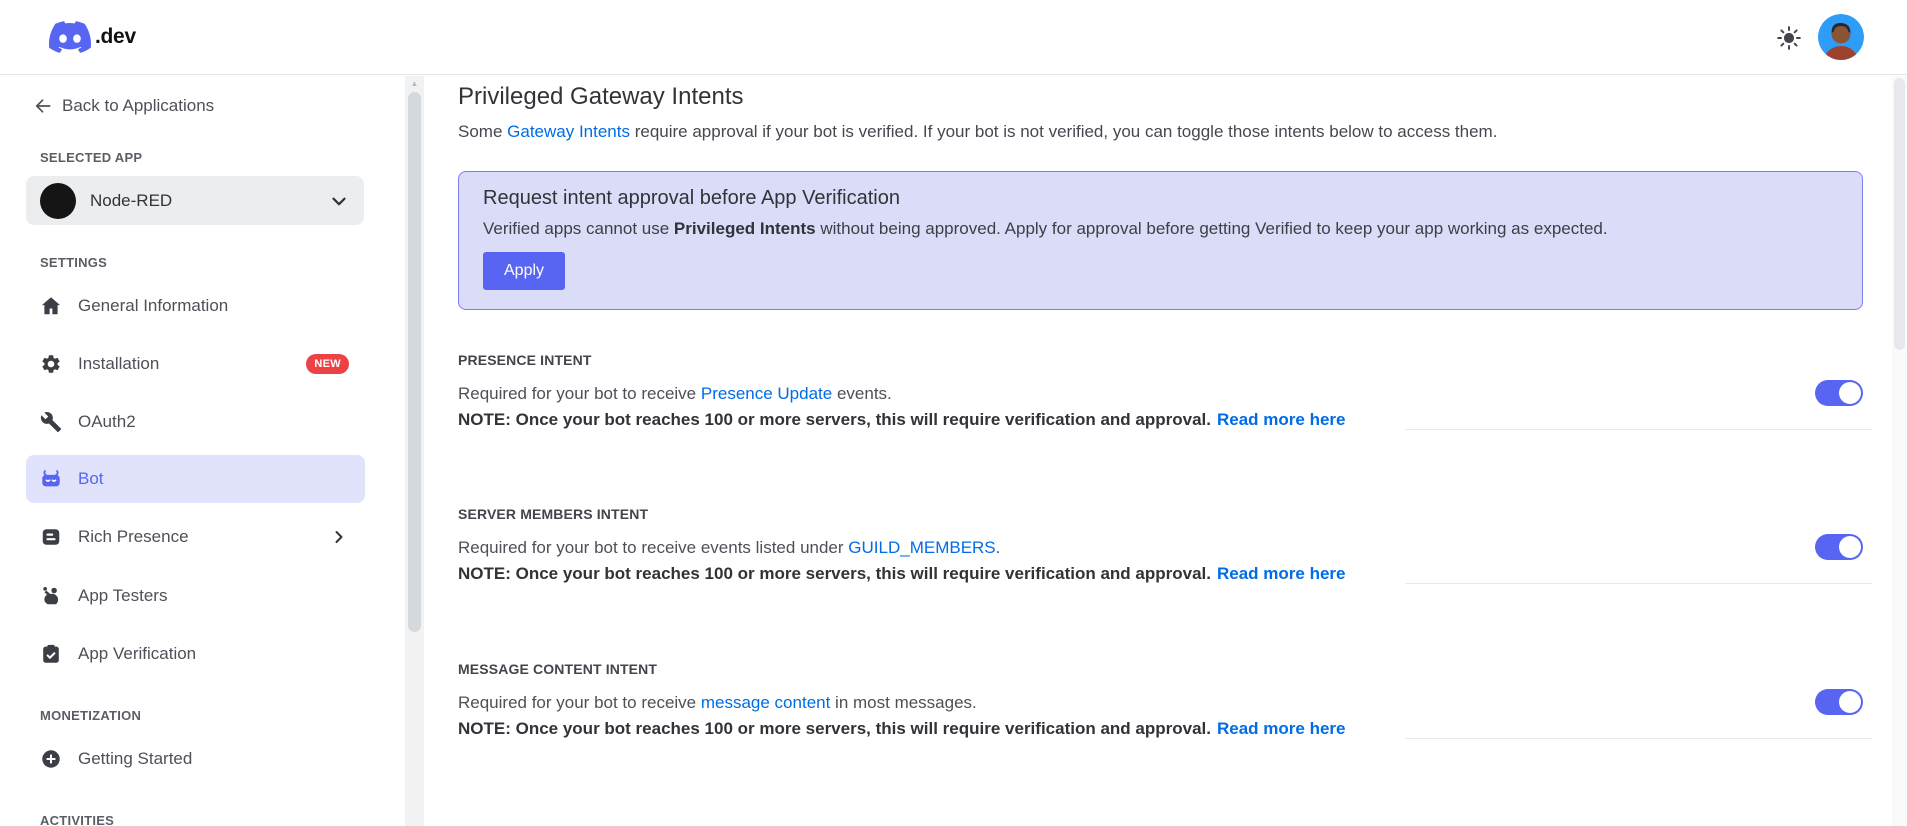 Image resolution: width=1907 pixels, height=826 pixels. Describe the element at coordinates (524, 271) in the screenshot. I see `apply-button: Apply` at that location.